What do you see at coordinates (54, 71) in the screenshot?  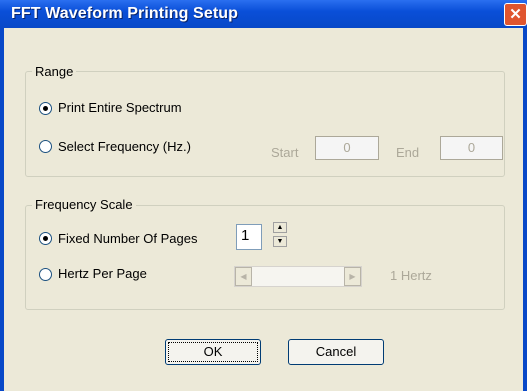 I see `range-legend: Range` at bounding box center [54, 71].